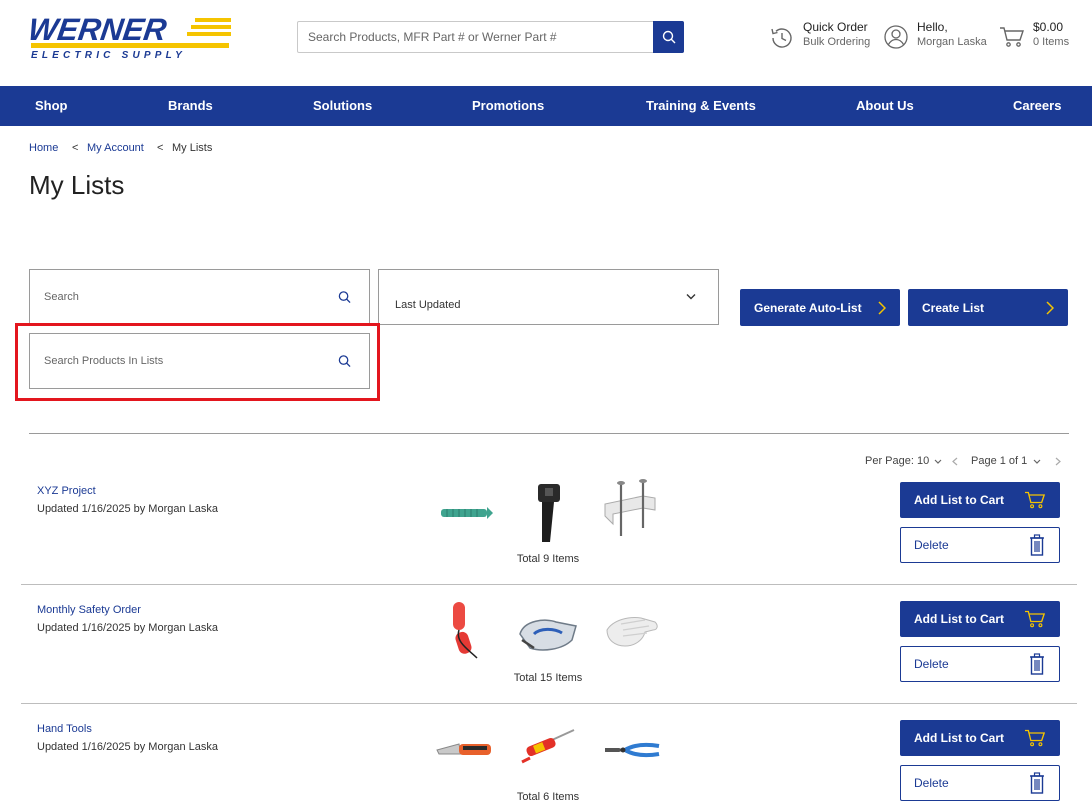 The width and height of the screenshot is (1092, 812). What do you see at coordinates (923, 461) in the screenshot?
I see `per-page-select: 10` at bounding box center [923, 461].